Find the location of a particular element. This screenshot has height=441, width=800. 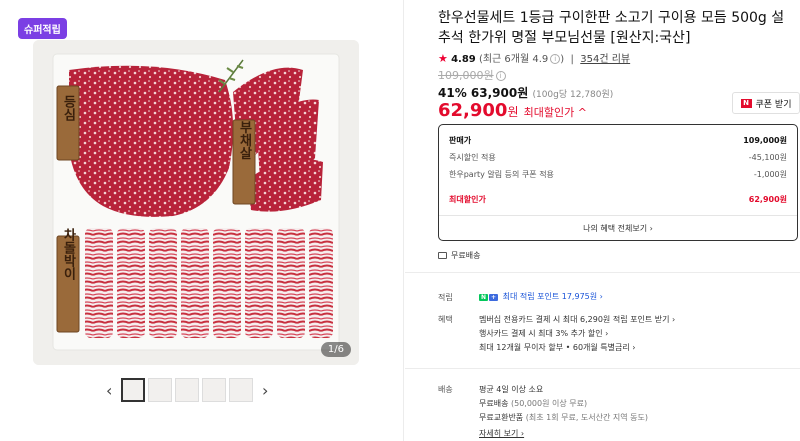

row-instant-discount: 즉시할인 적용 -45,100원 is located at coordinates (618, 157).